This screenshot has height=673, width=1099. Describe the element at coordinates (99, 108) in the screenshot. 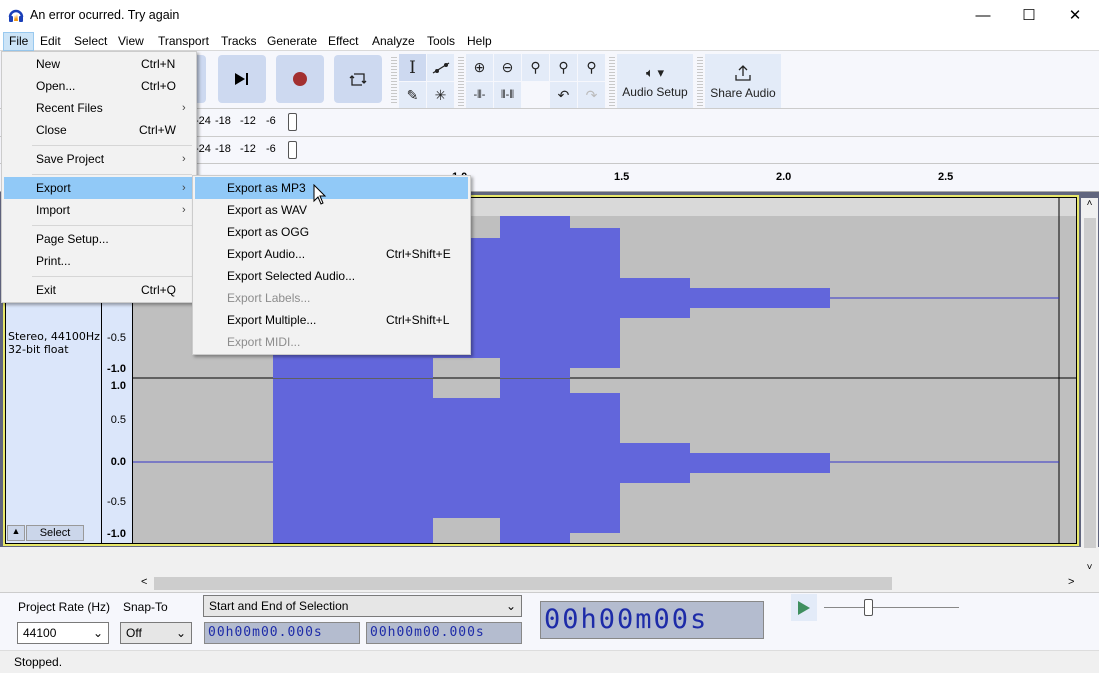

I see `menu-item-recent-files: Recent Files ›` at that location.